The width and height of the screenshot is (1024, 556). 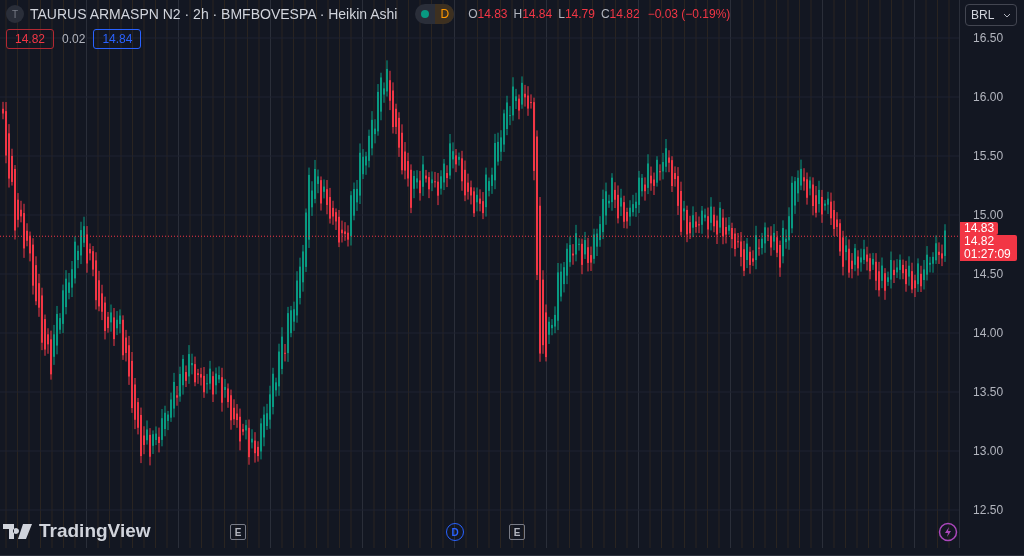 I want to click on dividend-status-label: D, so click(x=445, y=14).